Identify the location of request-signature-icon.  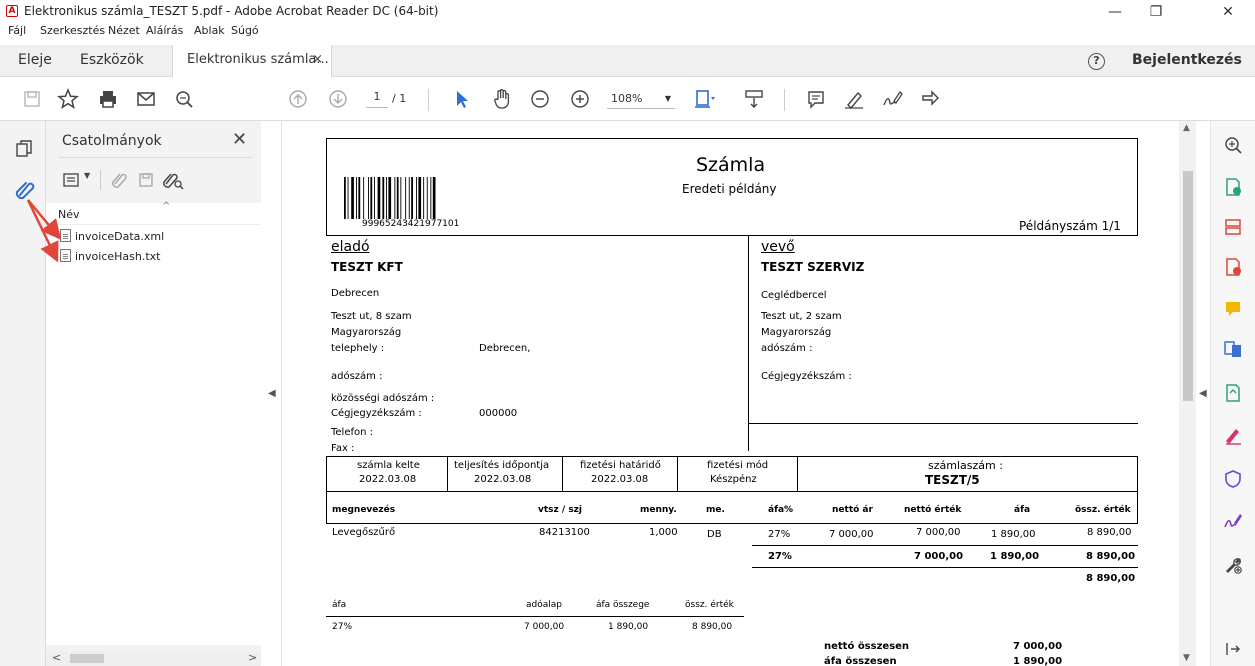
(1233, 521).